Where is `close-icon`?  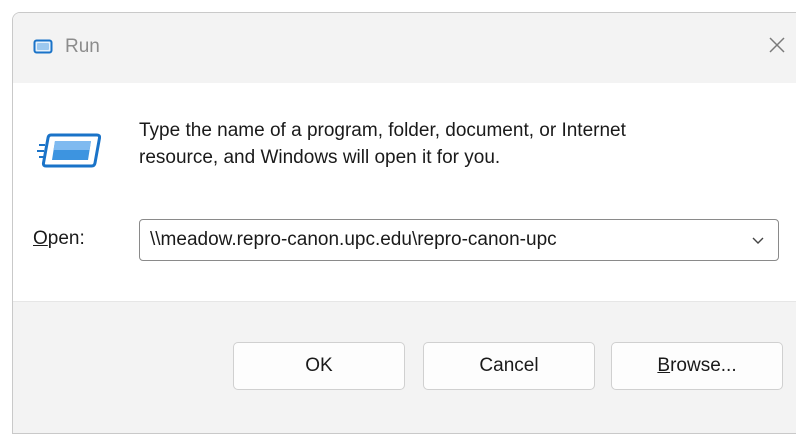 close-icon is located at coordinates (777, 47).